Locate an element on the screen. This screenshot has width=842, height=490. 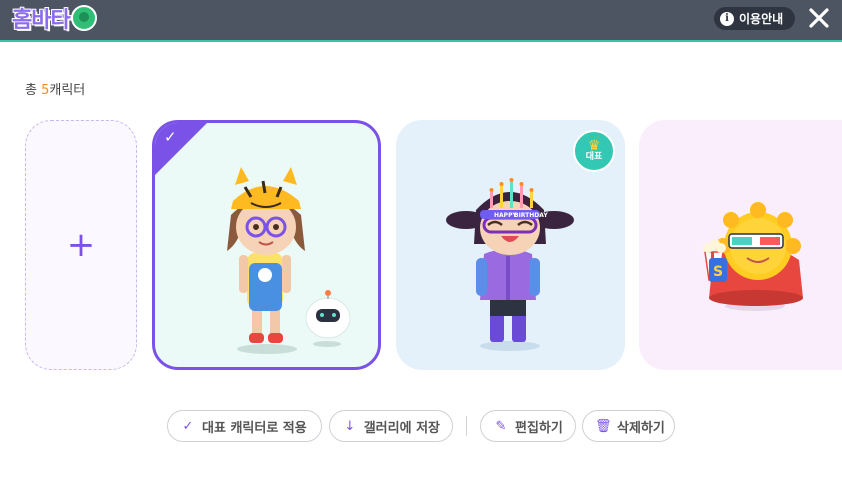
add-character-card: + is located at coordinates (81, 245).